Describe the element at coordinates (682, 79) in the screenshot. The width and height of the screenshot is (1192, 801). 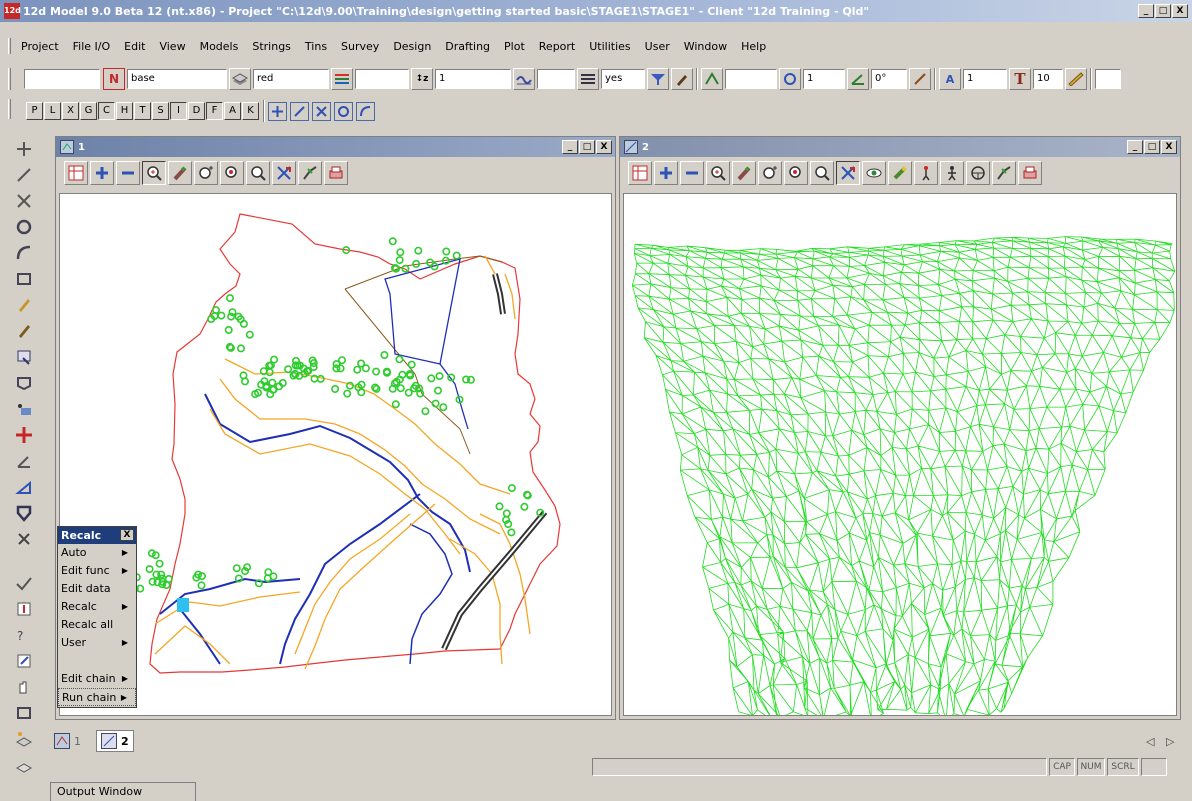
I see `pen-icon` at that location.